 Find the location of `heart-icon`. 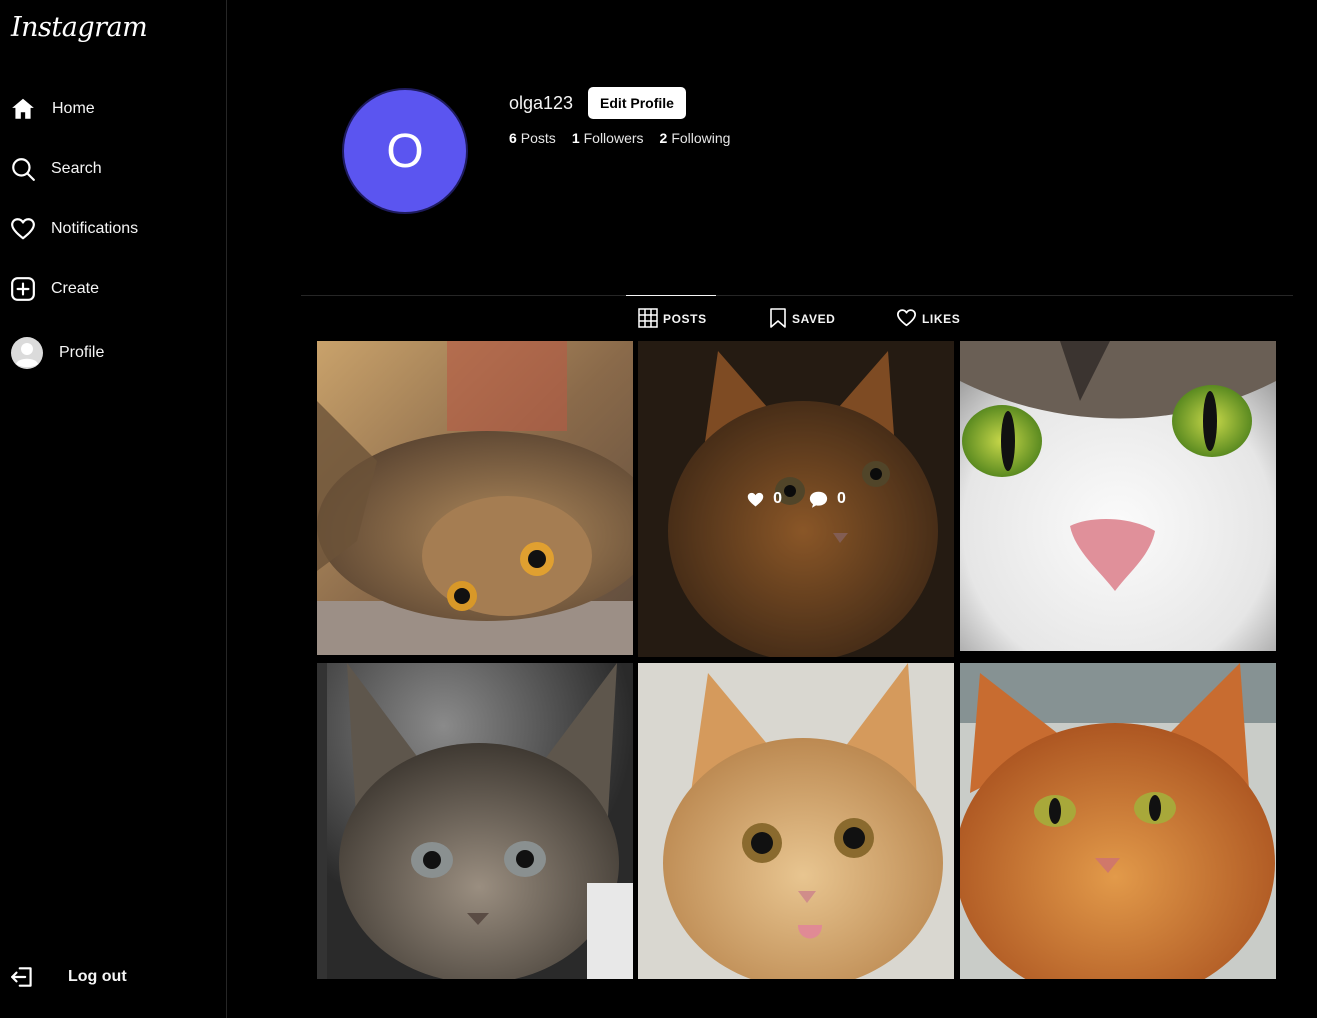

heart-icon is located at coordinates (23, 229).